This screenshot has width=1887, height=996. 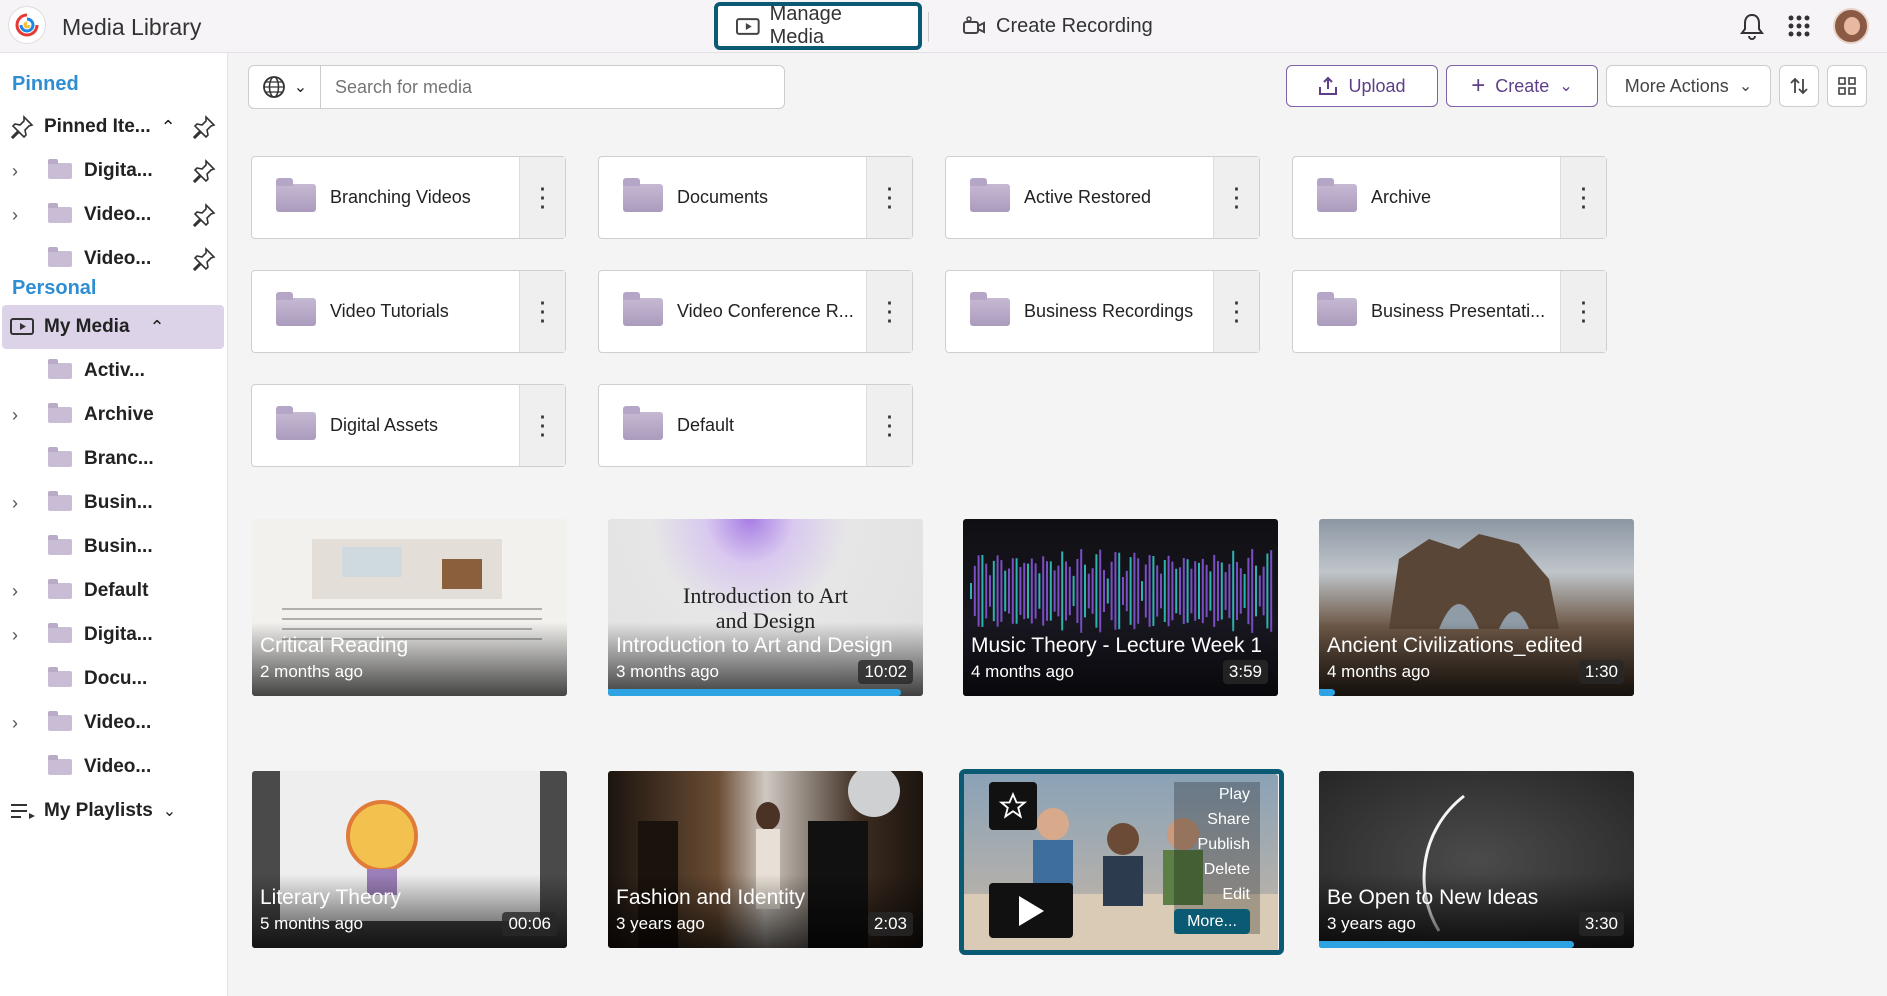 I want to click on upload-button: Upload, so click(x=1362, y=86).